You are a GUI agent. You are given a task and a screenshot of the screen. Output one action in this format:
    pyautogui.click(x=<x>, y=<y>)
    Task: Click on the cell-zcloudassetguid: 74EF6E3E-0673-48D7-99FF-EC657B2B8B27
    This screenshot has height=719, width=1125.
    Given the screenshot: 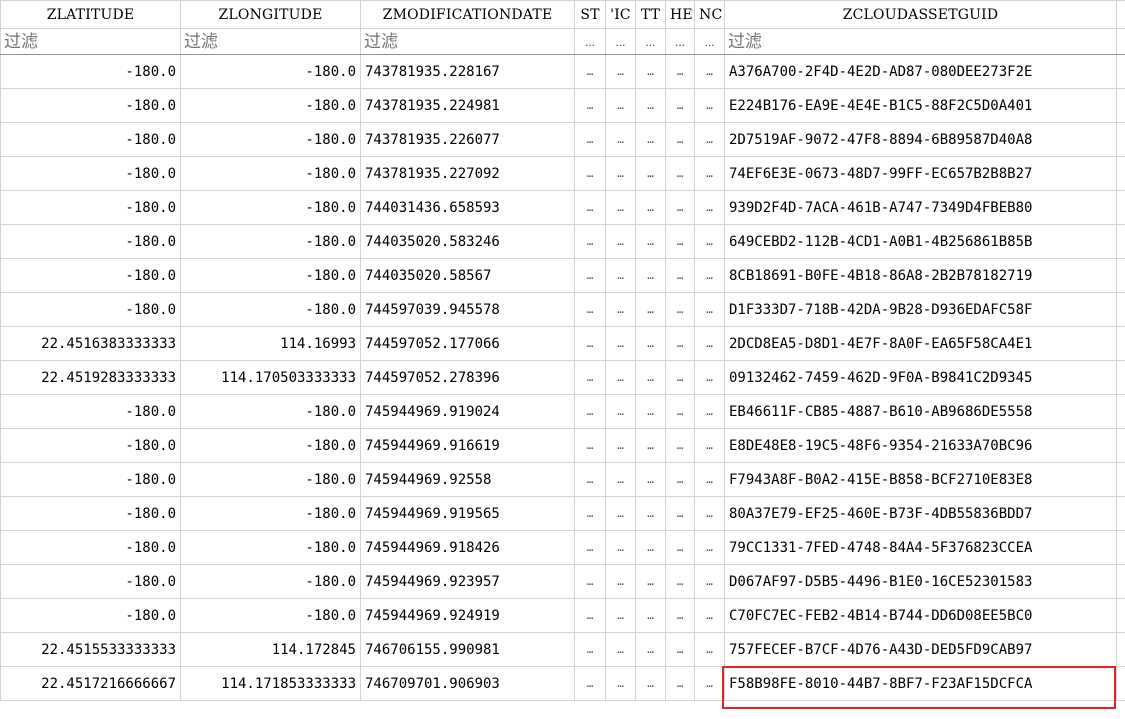 What is the action you would take?
    pyautogui.click(x=920, y=173)
    